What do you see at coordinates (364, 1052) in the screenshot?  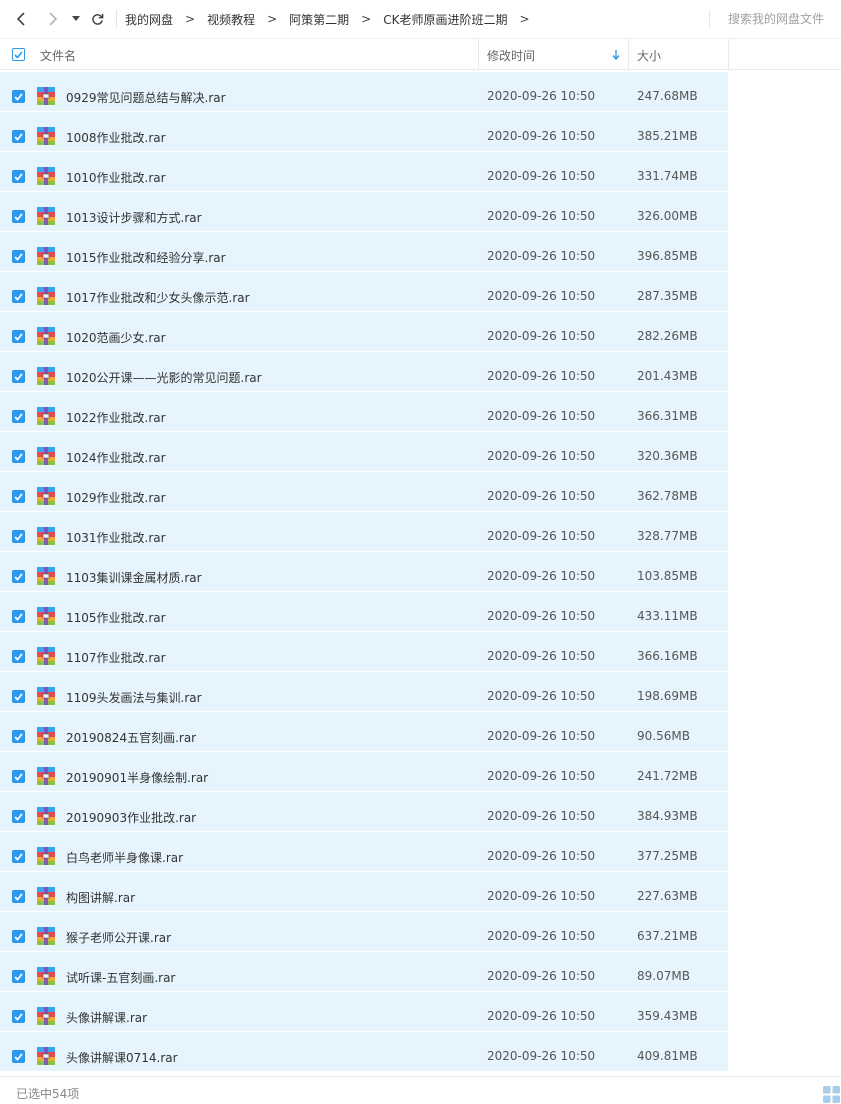 I see `file-row: 头像讲解课0714.rar 2020-09-26 10:50 409.81MB` at bounding box center [364, 1052].